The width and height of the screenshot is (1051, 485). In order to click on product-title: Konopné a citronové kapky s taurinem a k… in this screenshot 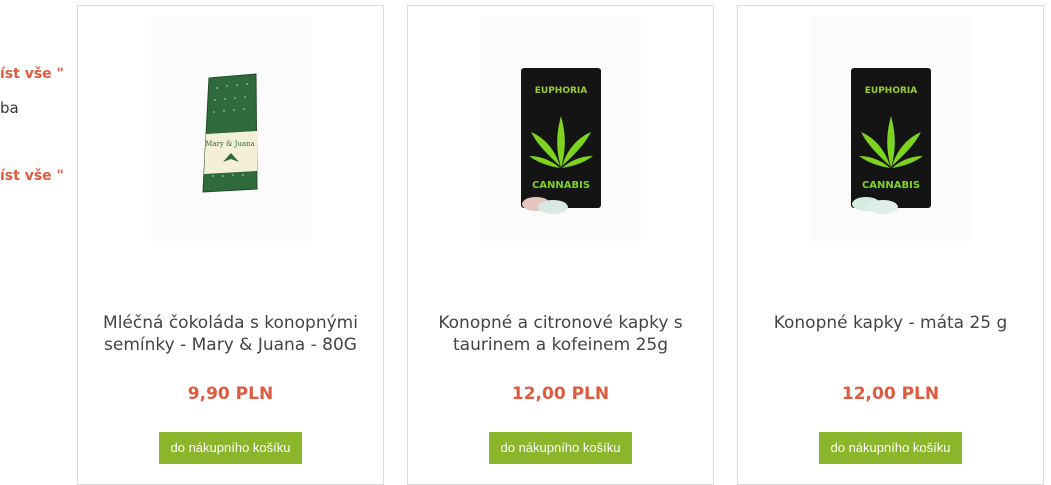, I will do `click(560, 334)`.